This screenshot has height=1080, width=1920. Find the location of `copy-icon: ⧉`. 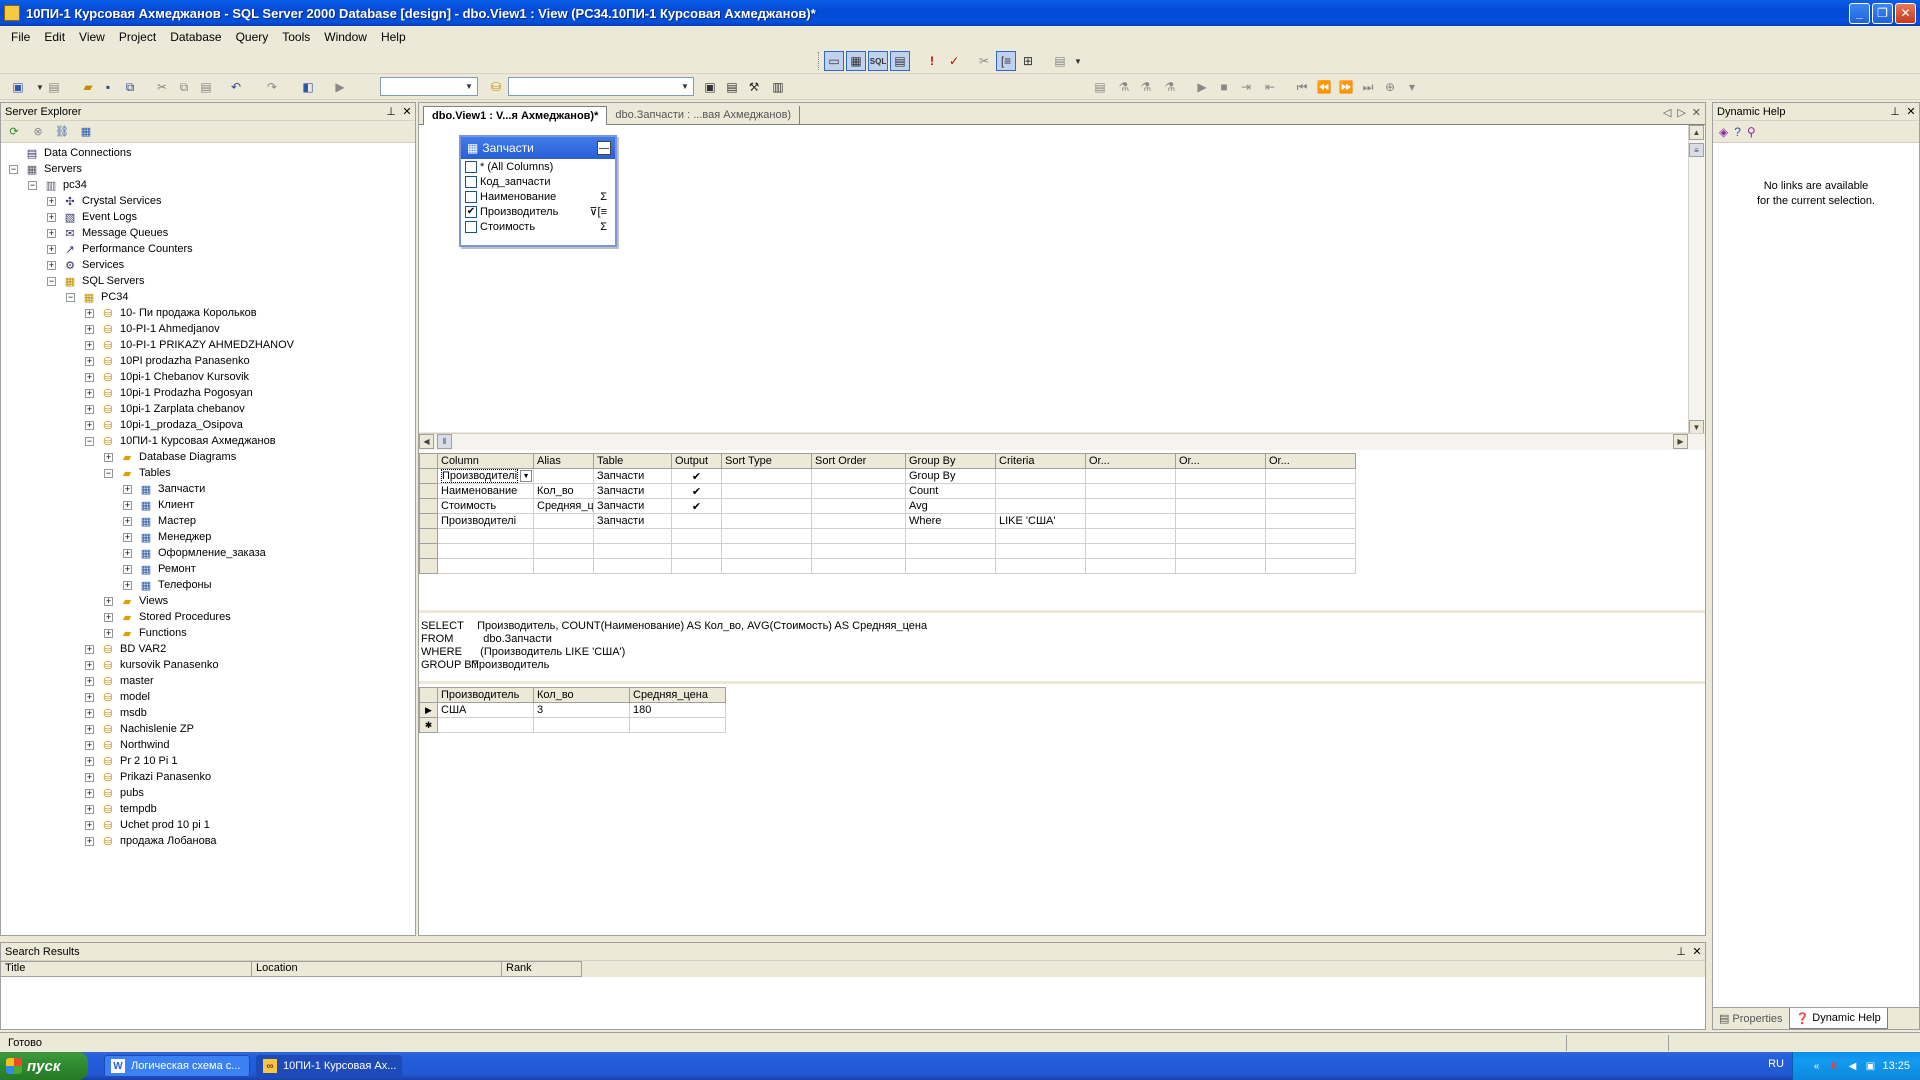

copy-icon: ⧉ is located at coordinates (184, 87).